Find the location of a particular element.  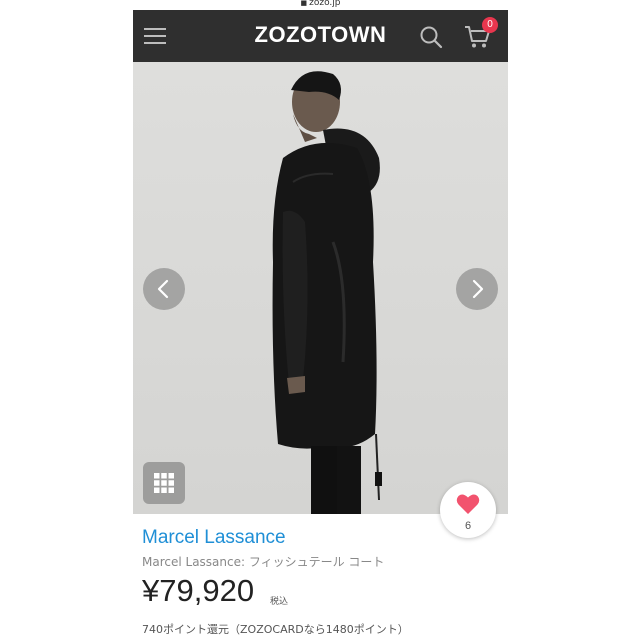

product-name: Marcel Lassance: フィッシュテール コート is located at coordinates (263, 562).